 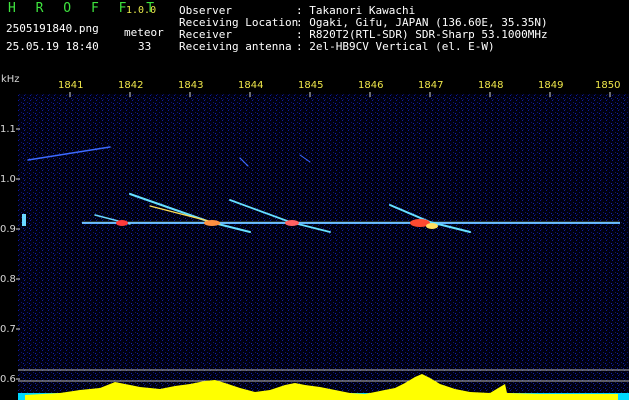 What do you see at coordinates (395, 46) in the screenshot?
I see `info-value-antenna: : 2el-HB9CV Vertical (el. E-W)` at bounding box center [395, 46].